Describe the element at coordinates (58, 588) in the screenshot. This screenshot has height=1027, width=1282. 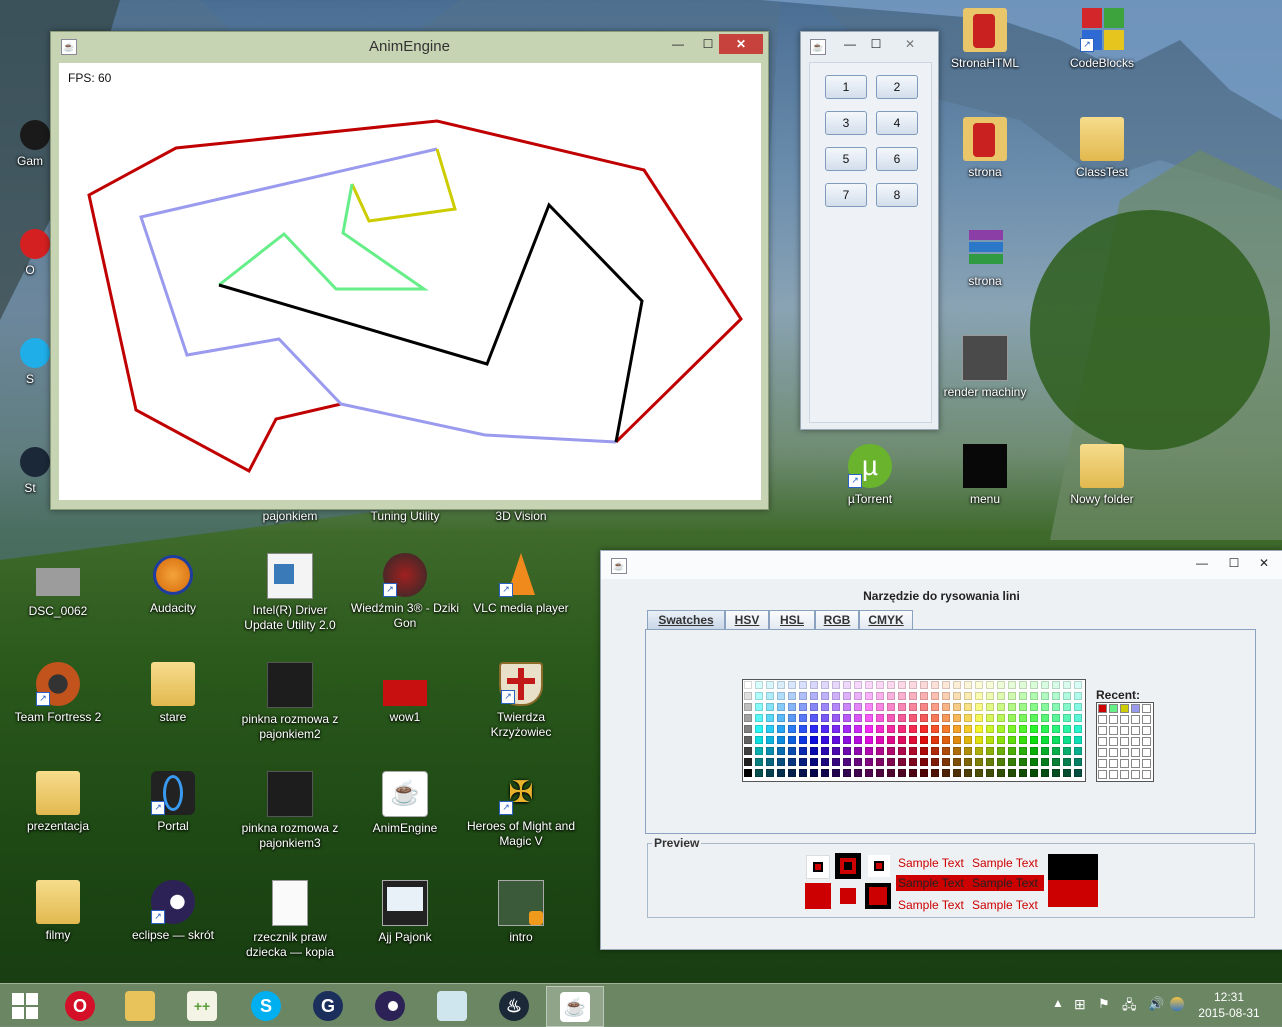
I see `desktop-icon-dsc0062: DSC_0062` at that location.